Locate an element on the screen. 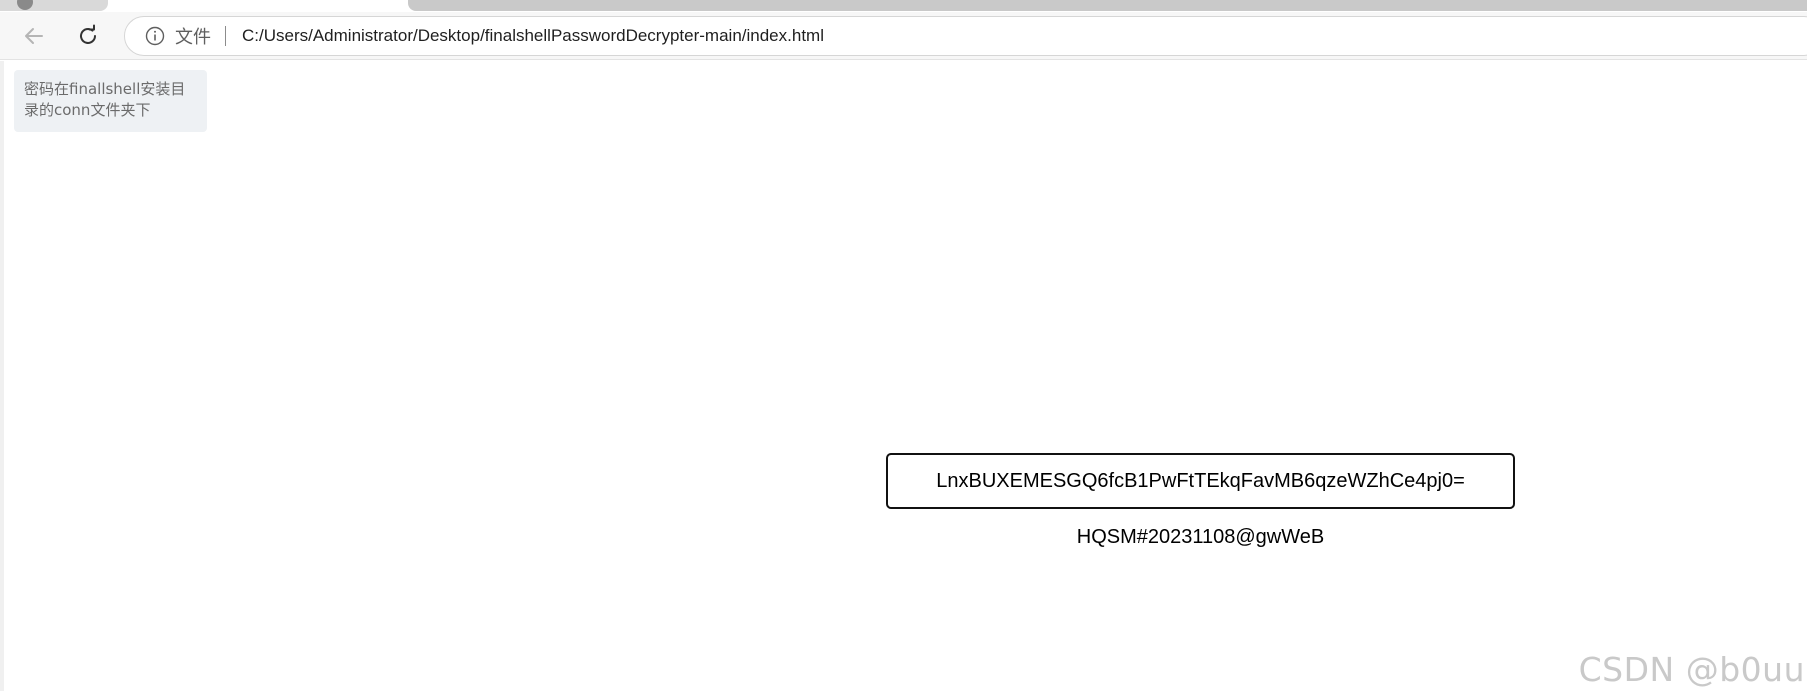 This screenshot has width=1807, height=691. back-arrow-icon is located at coordinates (34, 36).